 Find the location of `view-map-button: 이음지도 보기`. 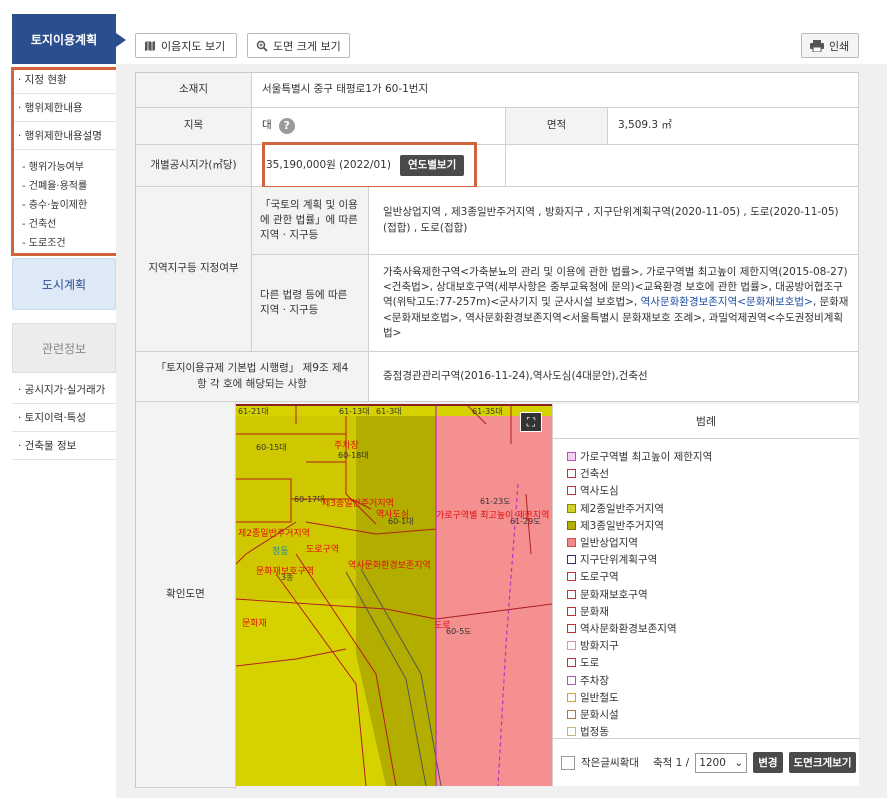

view-map-button: 이음지도 보기 is located at coordinates (186, 45).